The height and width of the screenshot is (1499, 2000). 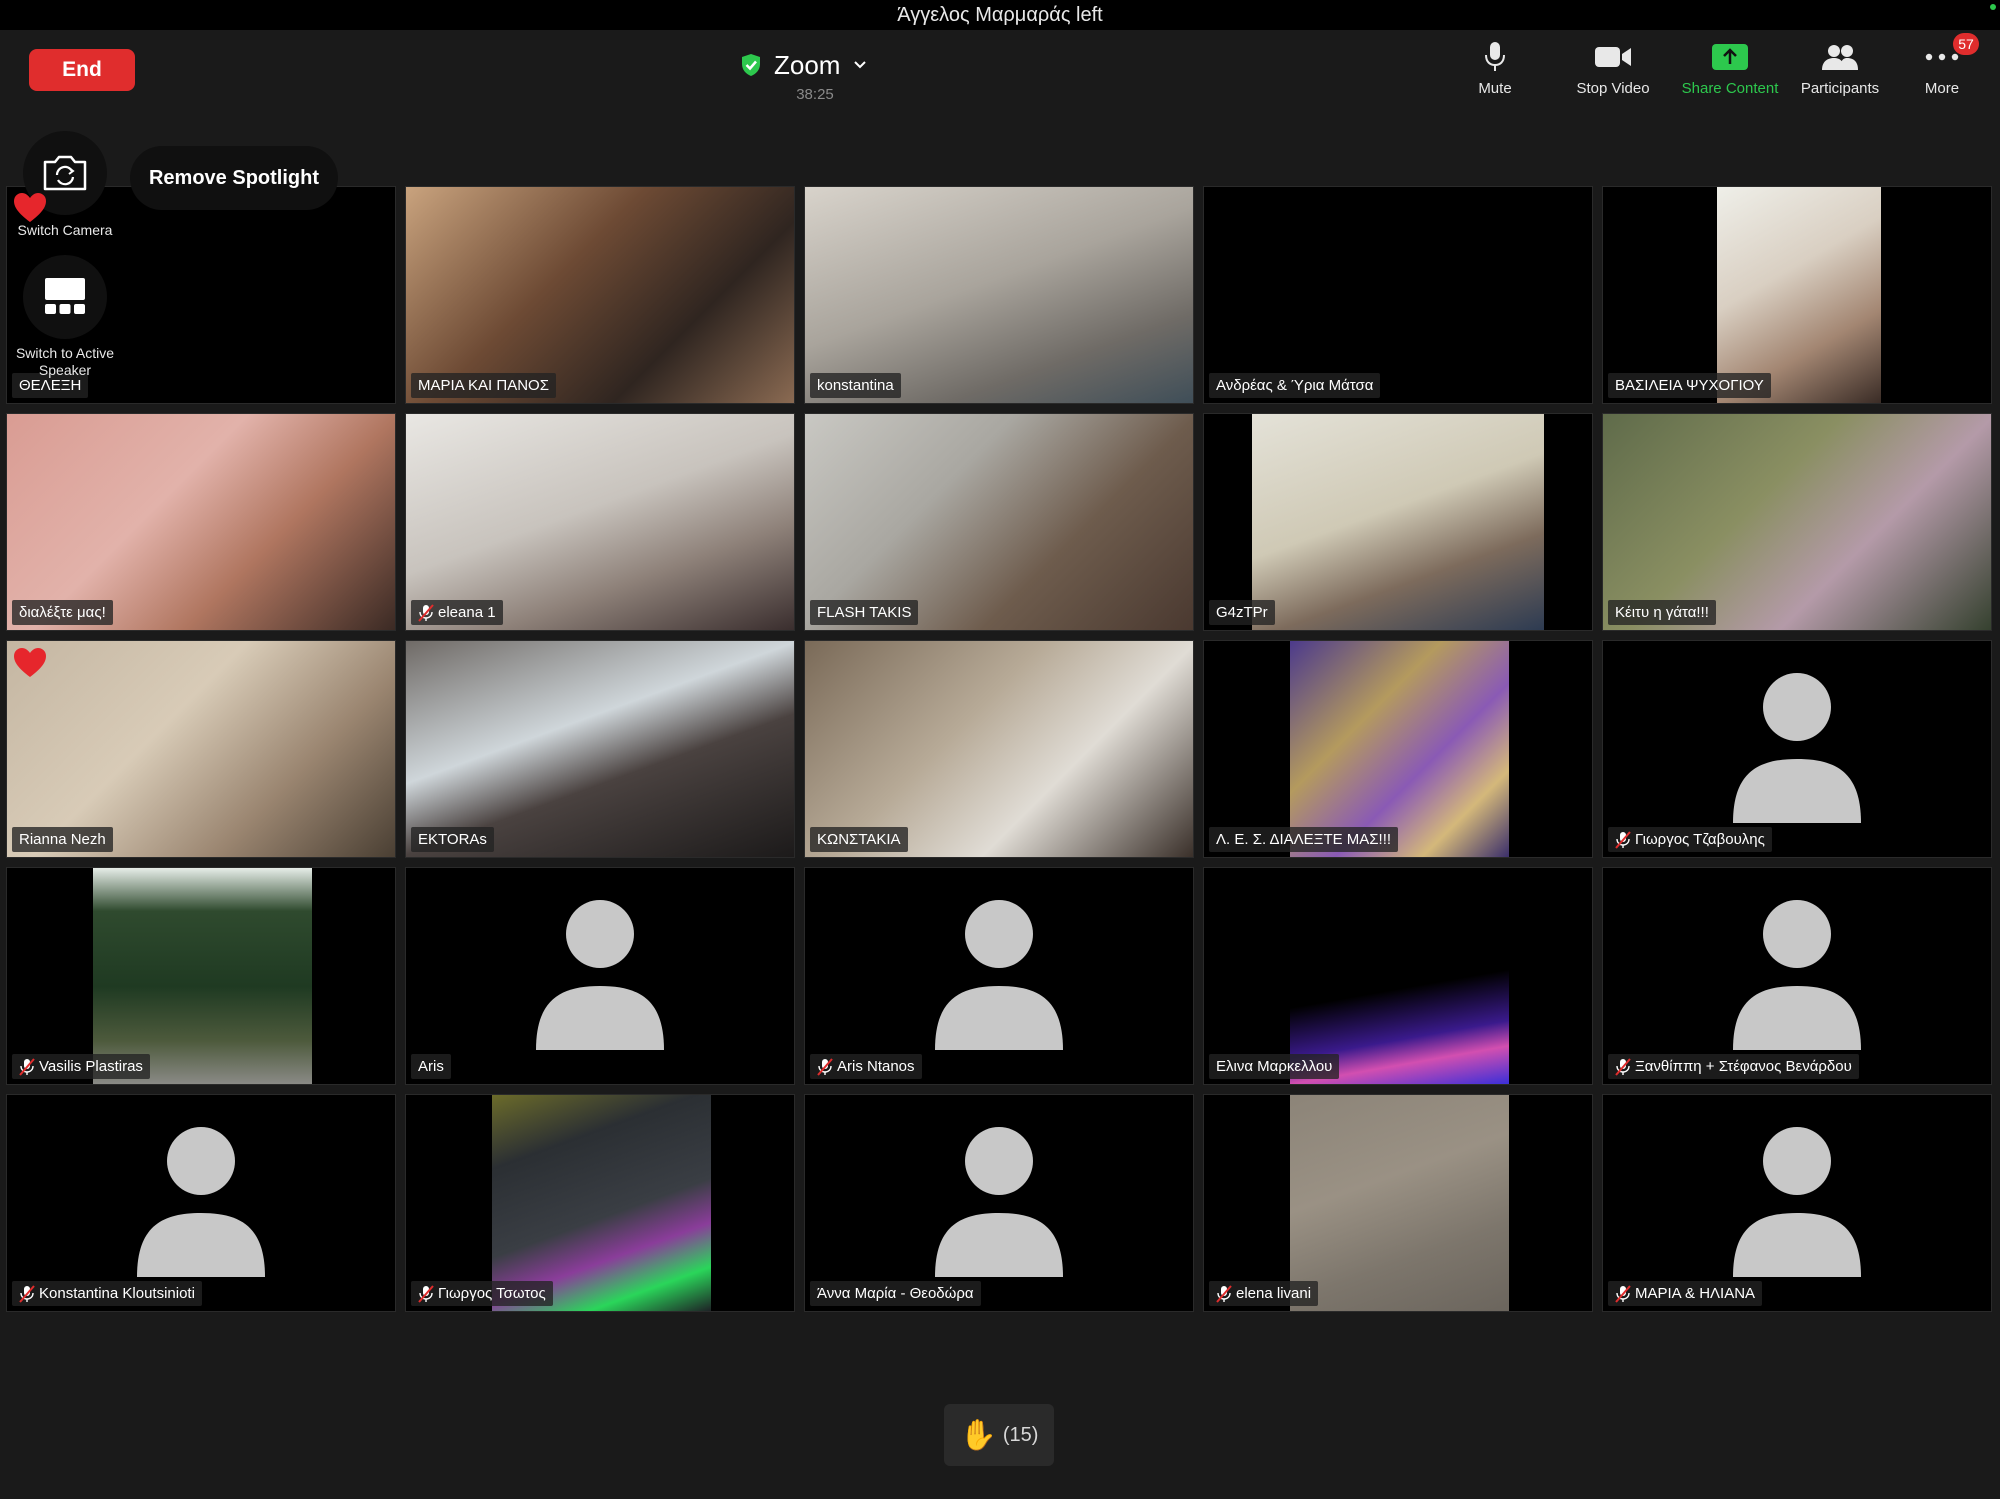 I want to click on participant-name: Λ. Ε. Σ. ΔΙΑΛΕΞΤΕ ΜΑΣ!!!, so click(x=1304, y=839).